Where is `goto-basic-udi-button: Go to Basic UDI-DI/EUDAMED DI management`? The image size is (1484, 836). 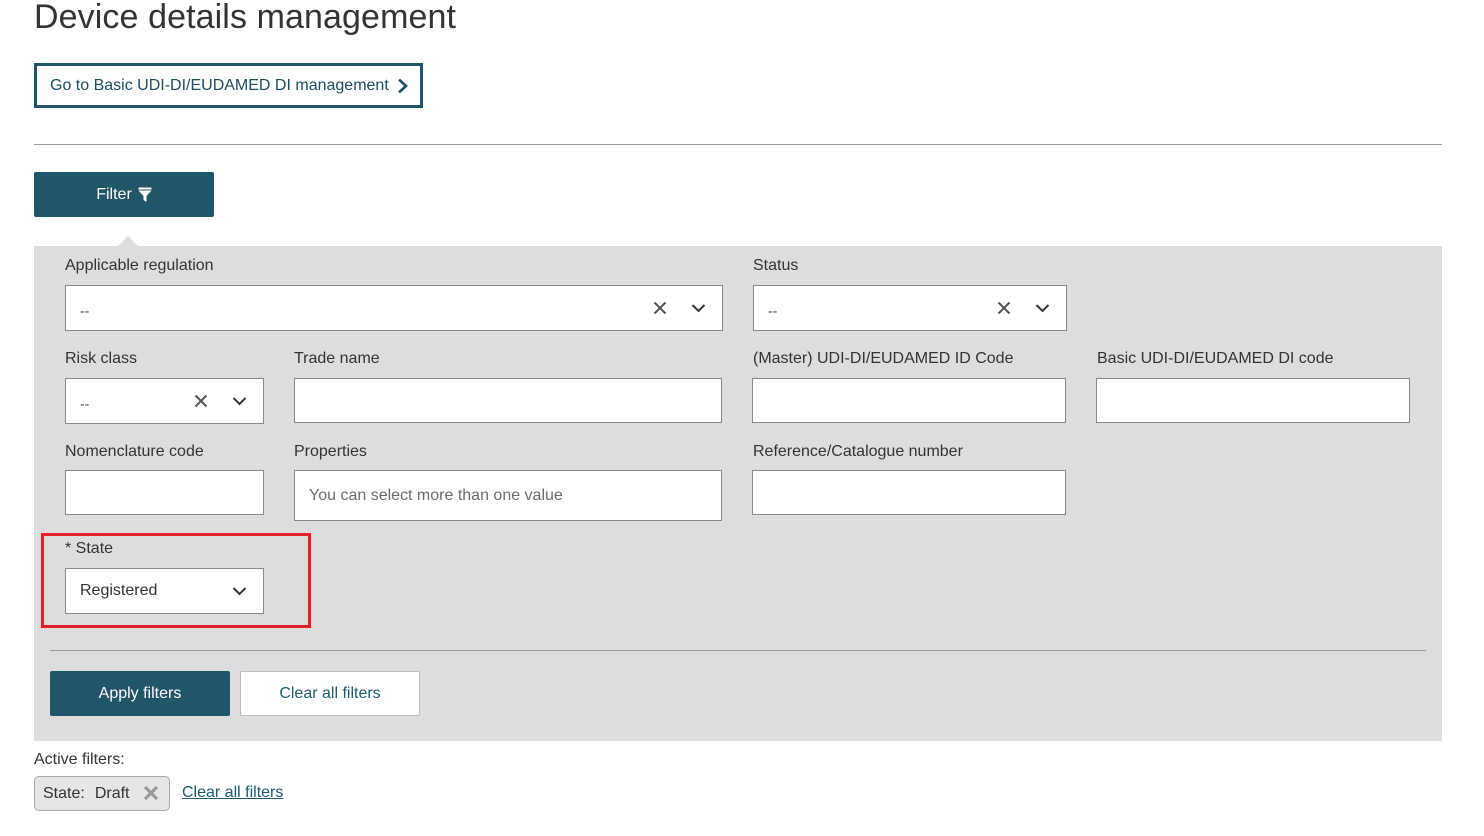
goto-basic-udi-button: Go to Basic UDI-DI/EUDAMED DI management is located at coordinates (228, 85).